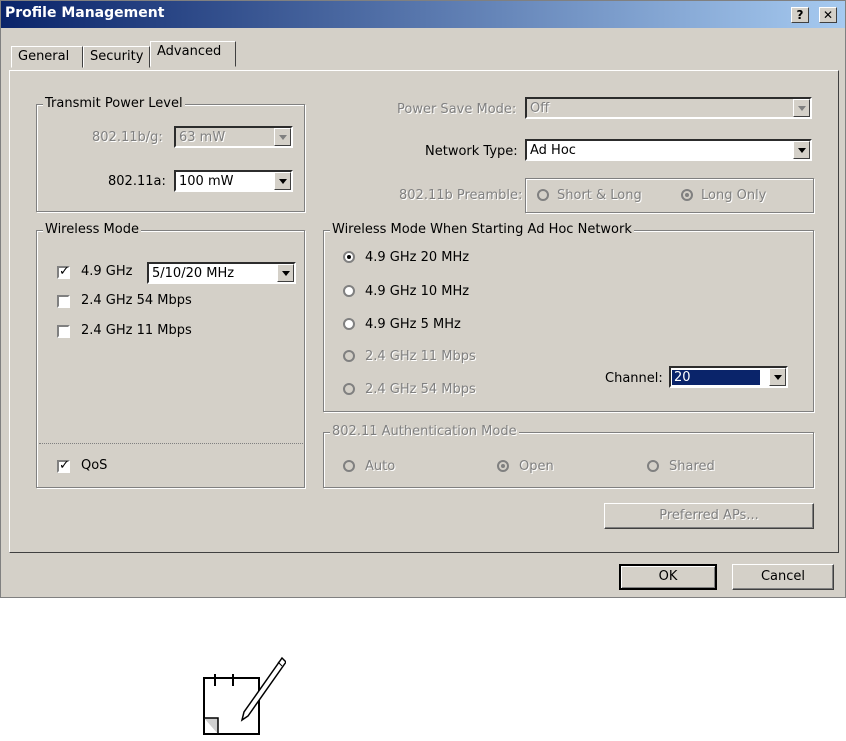 The image size is (846, 741). Describe the element at coordinates (233, 137) in the screenshot. I see `802-11bg-power-select: 63 mW` at that location.